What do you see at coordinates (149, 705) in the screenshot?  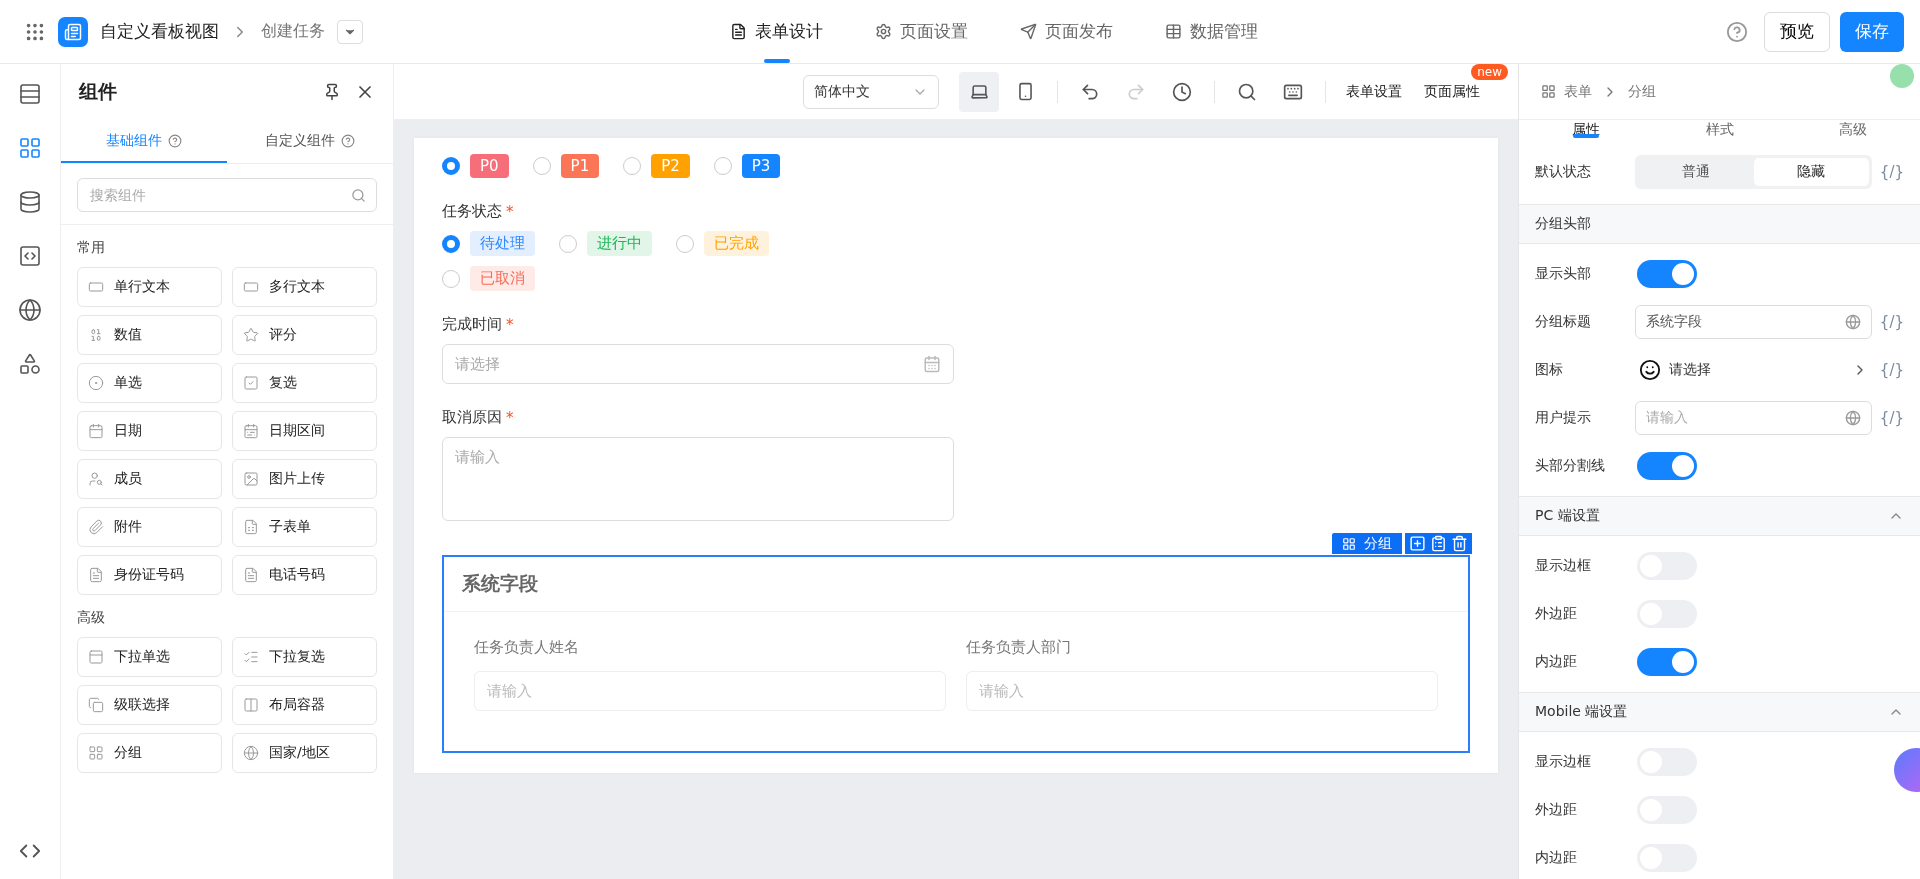 I see `component-item: 级联选择` at bounding box center [149, 705].